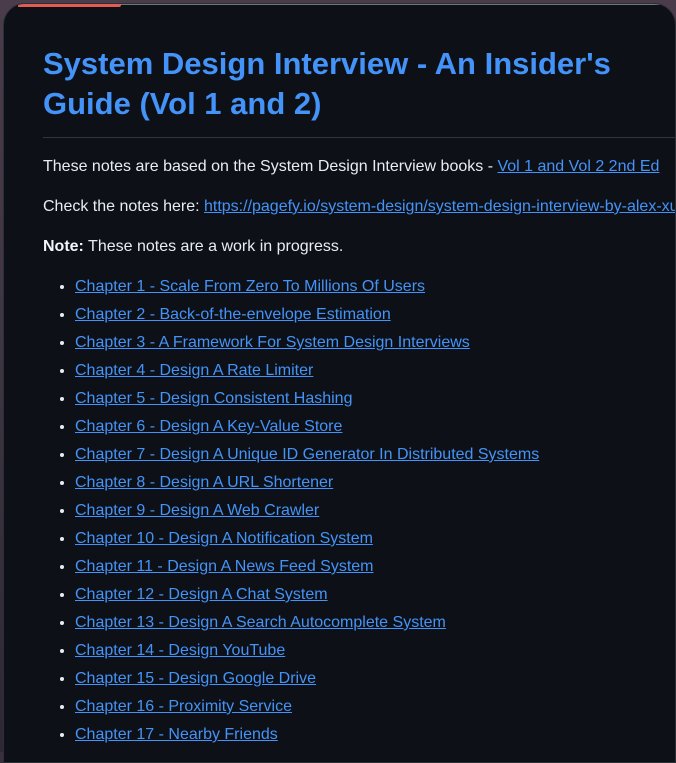  What do you see at coordinates (375, 567) in the screenshot?
I see `list-item: Chapter 11 - Design A News Feed System` at bounding box center [375, 567].